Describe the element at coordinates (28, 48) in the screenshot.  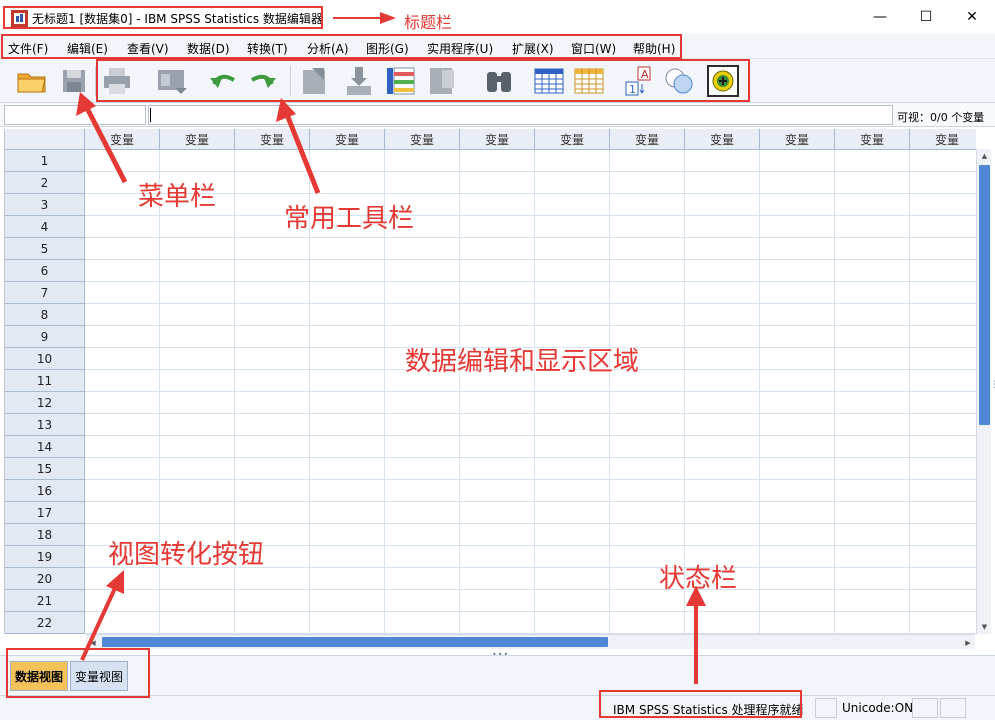
I see `menu-file: 文件(F)` at that location.